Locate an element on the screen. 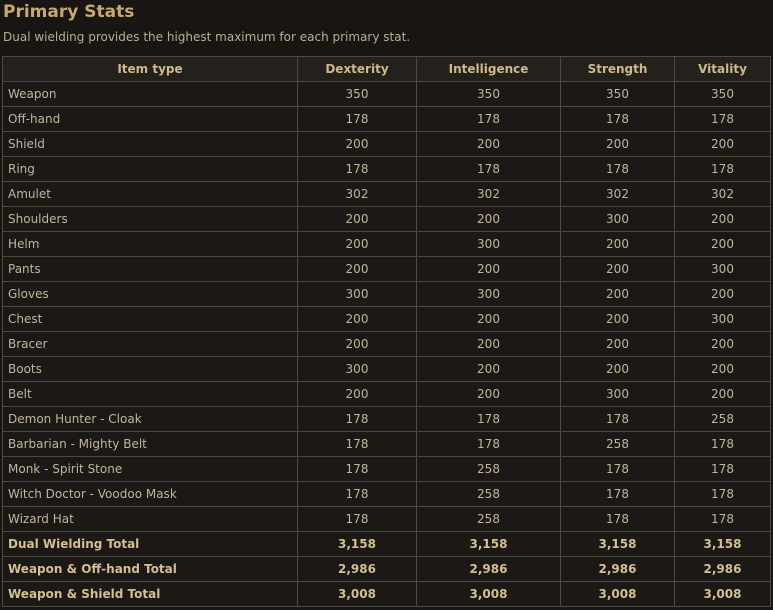  item-type-cell: Shield is located at coordinates (150, 144).